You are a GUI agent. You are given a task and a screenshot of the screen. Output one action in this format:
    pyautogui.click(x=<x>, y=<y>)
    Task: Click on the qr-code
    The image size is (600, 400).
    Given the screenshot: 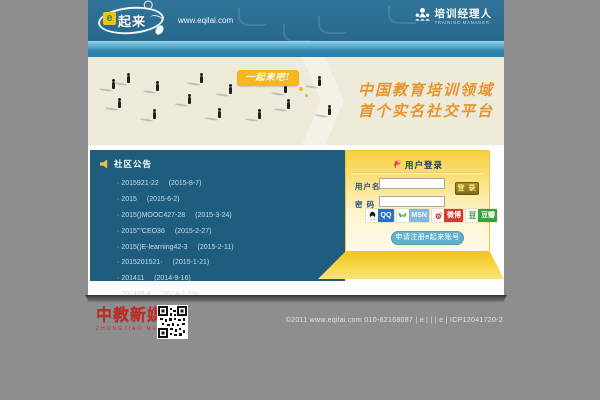 What is the action you would take?
    pyautogui.click(x=172, y=322)
    